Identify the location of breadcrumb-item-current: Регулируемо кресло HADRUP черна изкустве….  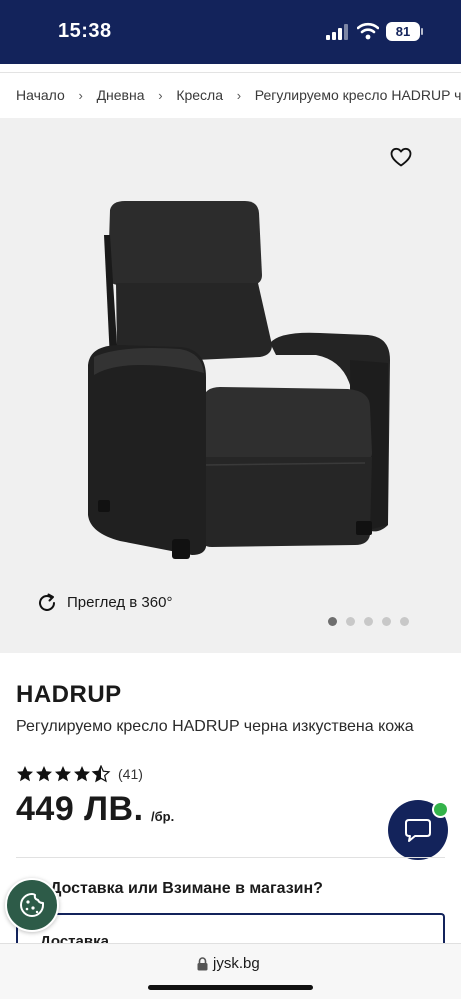
(357, 95).